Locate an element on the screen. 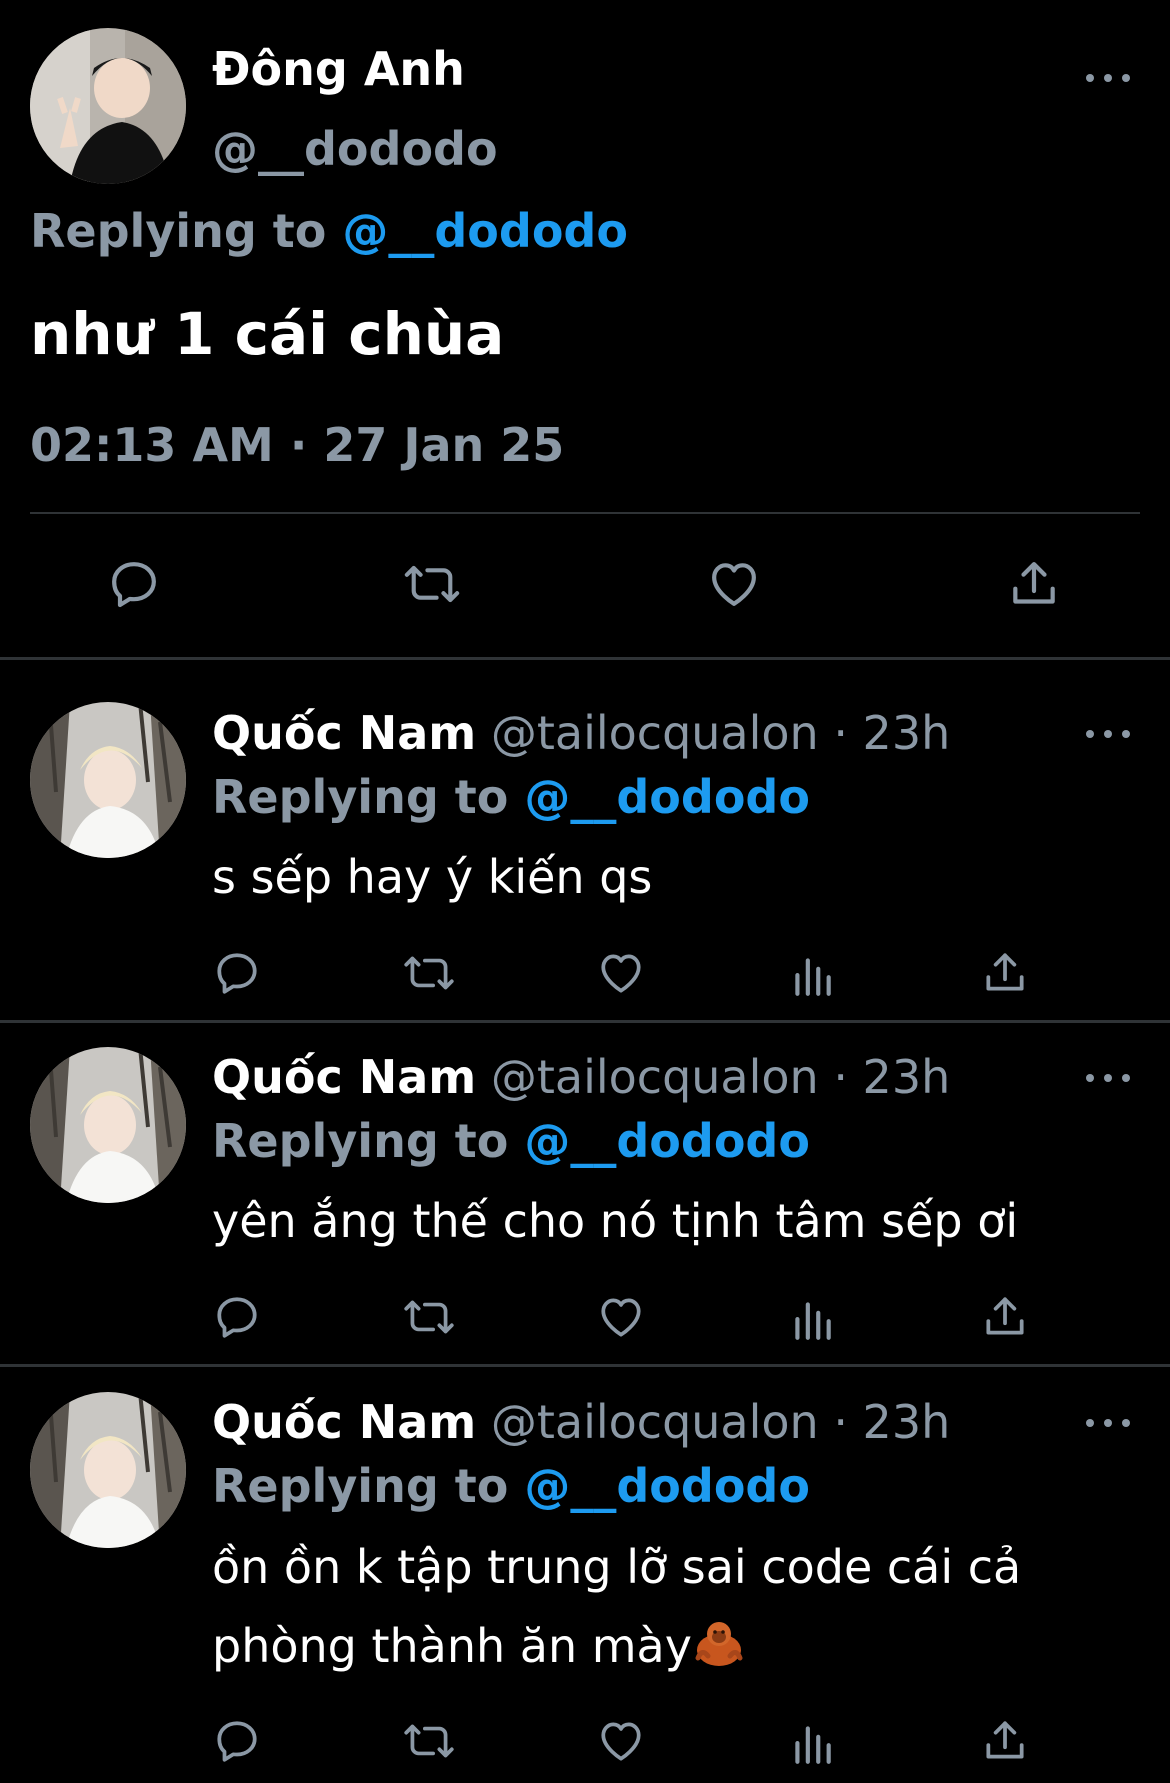 The image size is (1170, 1783). reply-text-line: ồn ồn k tập trung lỡ sai code cái cả is located at coordinates (617, 1567).